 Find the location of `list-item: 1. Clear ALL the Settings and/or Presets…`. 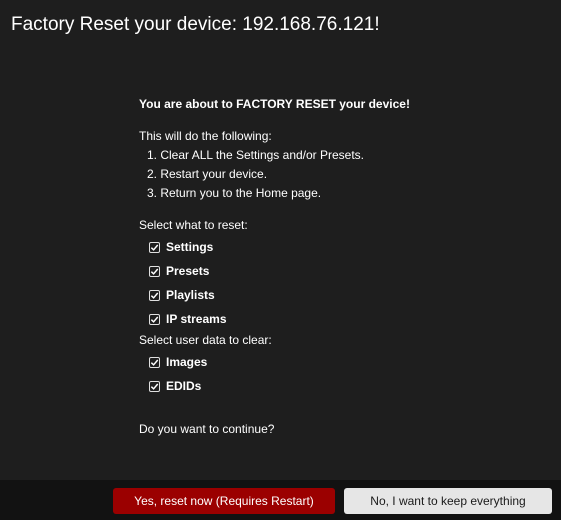

list-item: 1. Clear ALL the Settings and/or Presets… is located at coordinates (256, 155).